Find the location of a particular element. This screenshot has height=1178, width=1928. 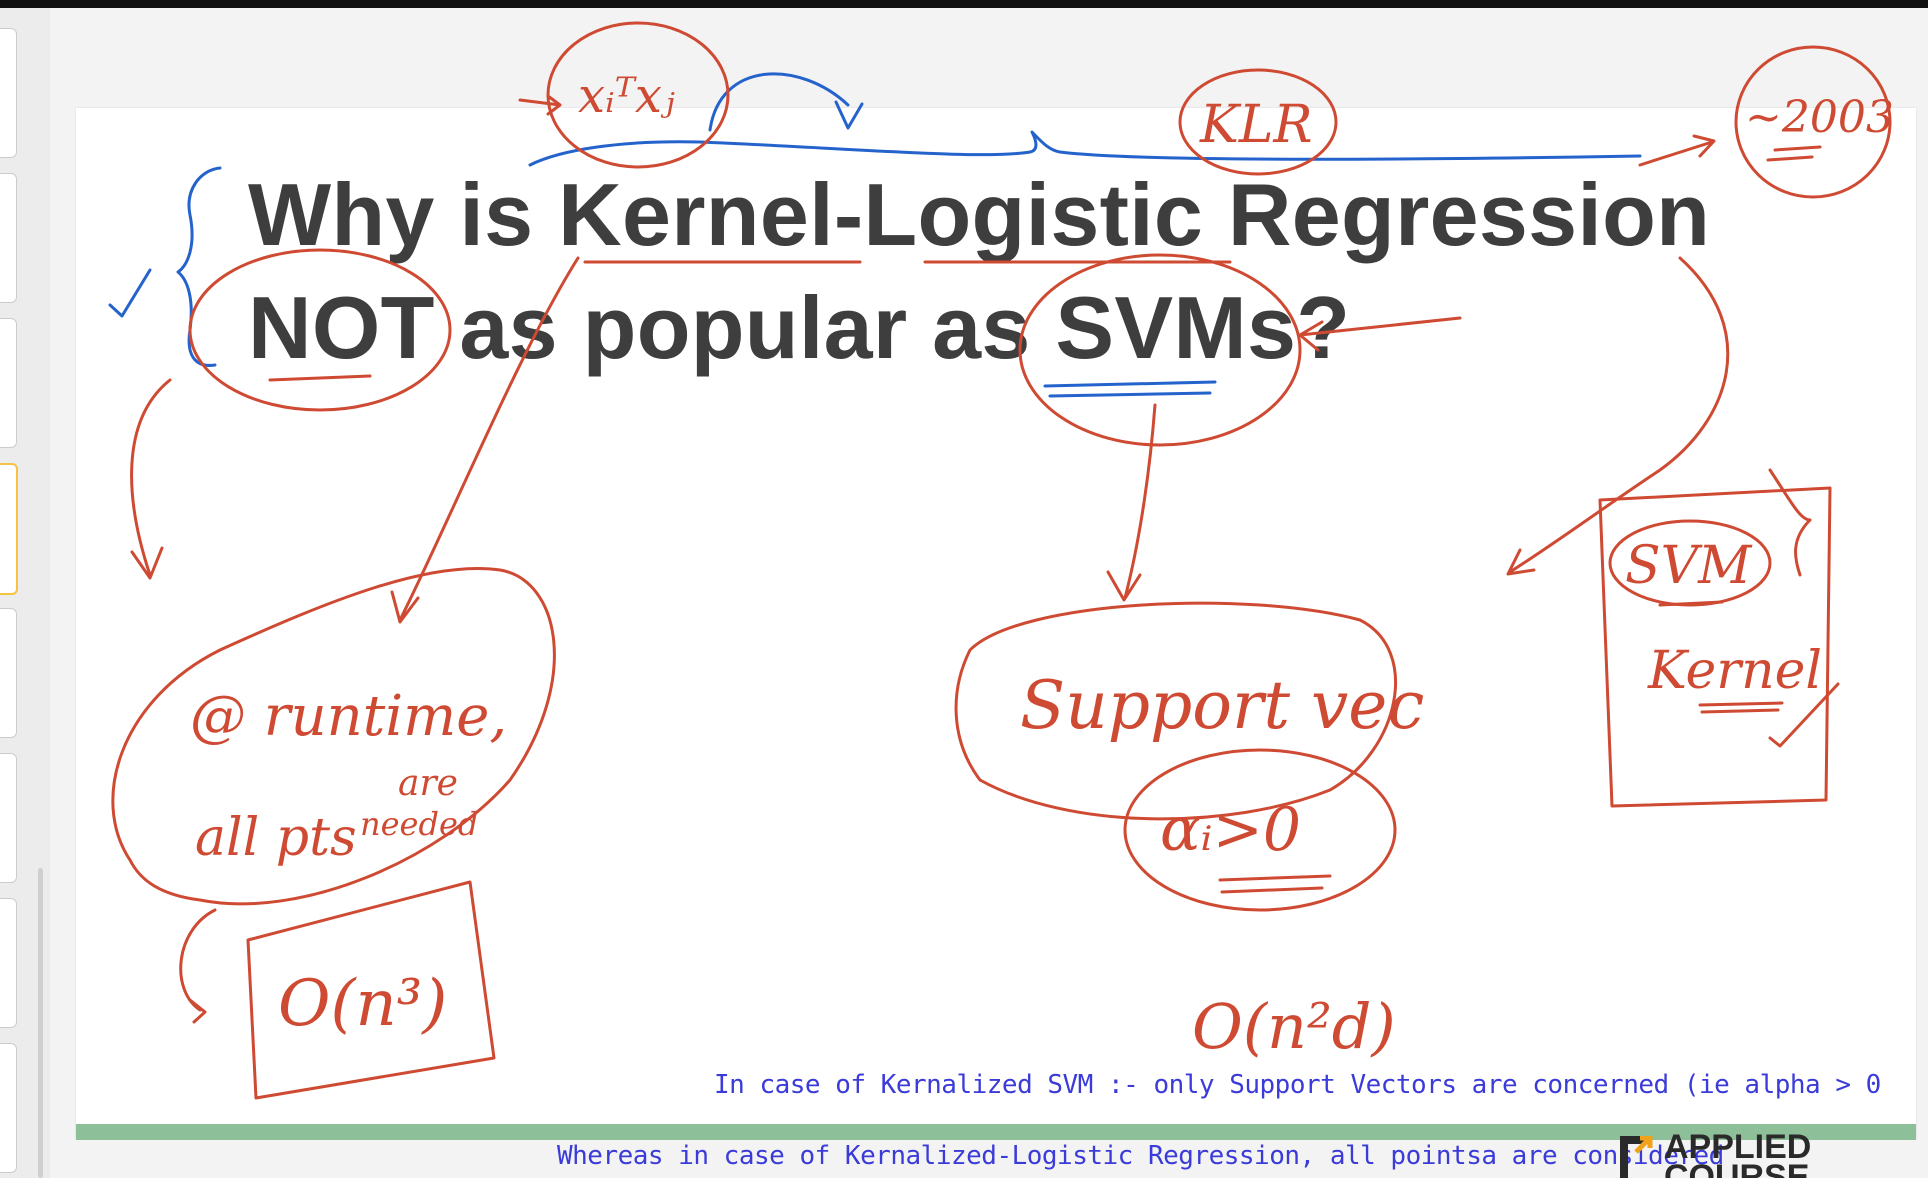

blue-brace is located at coordinates (199, 266).